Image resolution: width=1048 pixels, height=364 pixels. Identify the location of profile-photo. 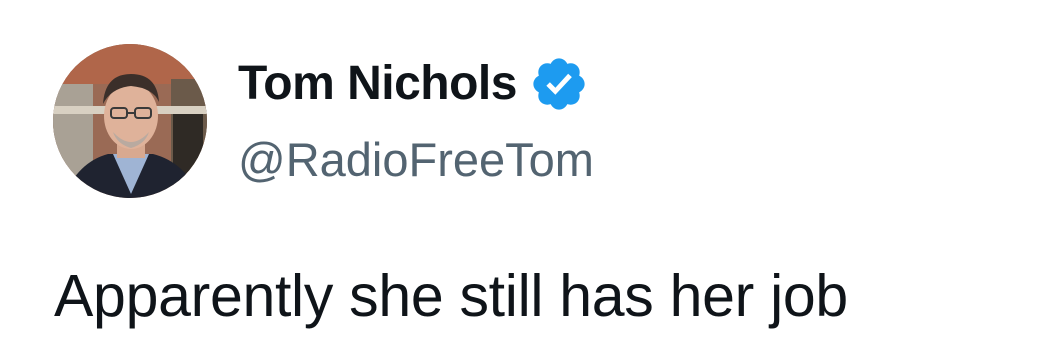
(130, 121).